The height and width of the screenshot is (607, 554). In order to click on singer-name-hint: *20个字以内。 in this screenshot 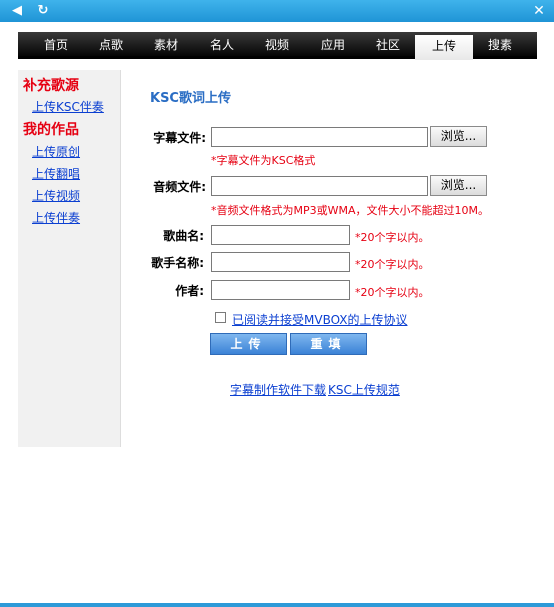, I will do `click(392, 264)`.